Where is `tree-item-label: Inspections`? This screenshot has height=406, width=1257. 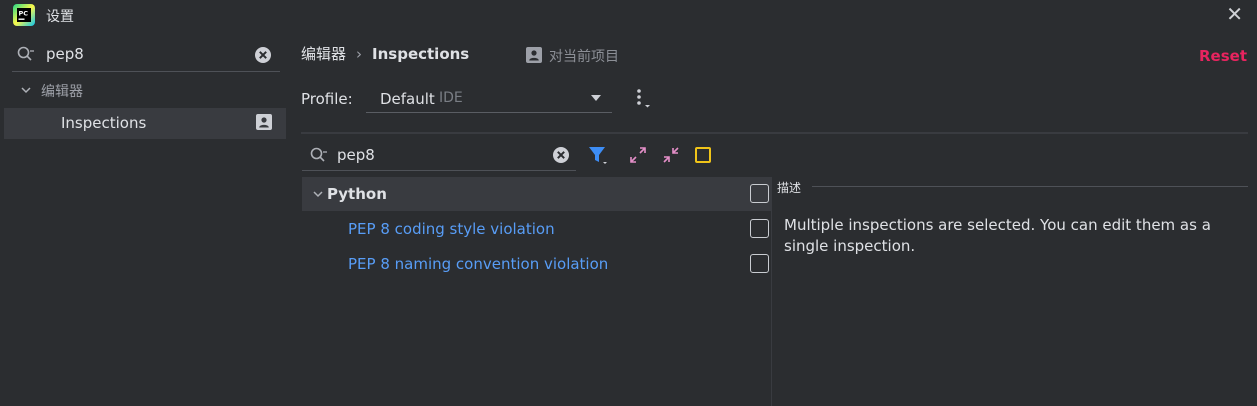
tree-item-label: Inspections is located at coordinates (104, 123).